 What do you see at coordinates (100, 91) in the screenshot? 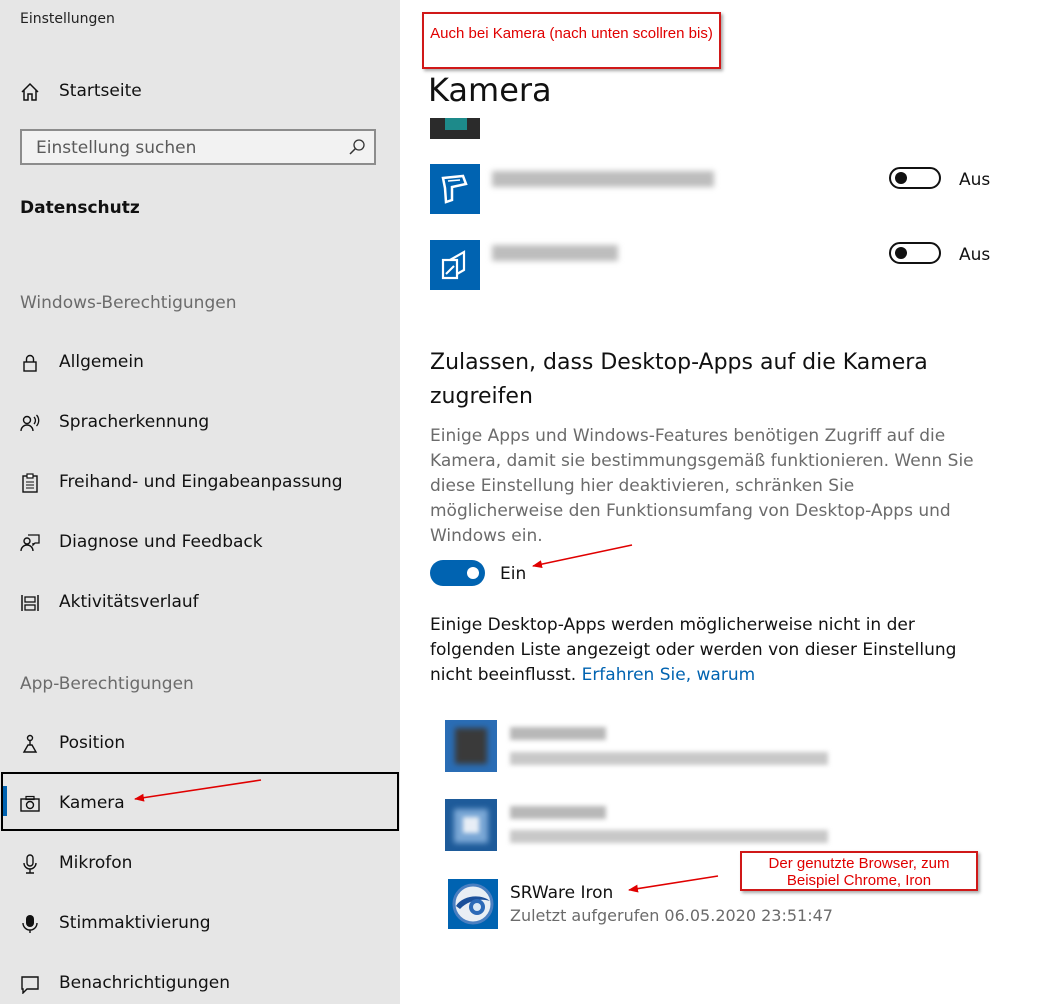
I see `sidebar-item-label: Startseite` at bounding box center [100, 91].